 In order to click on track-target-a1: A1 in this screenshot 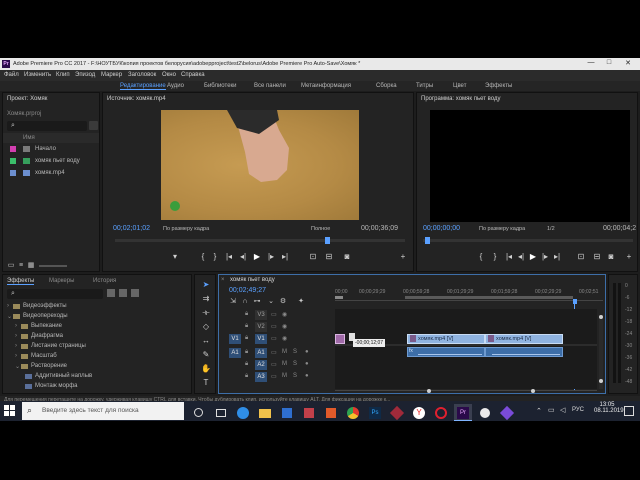, I will do `click(261, 353)`.